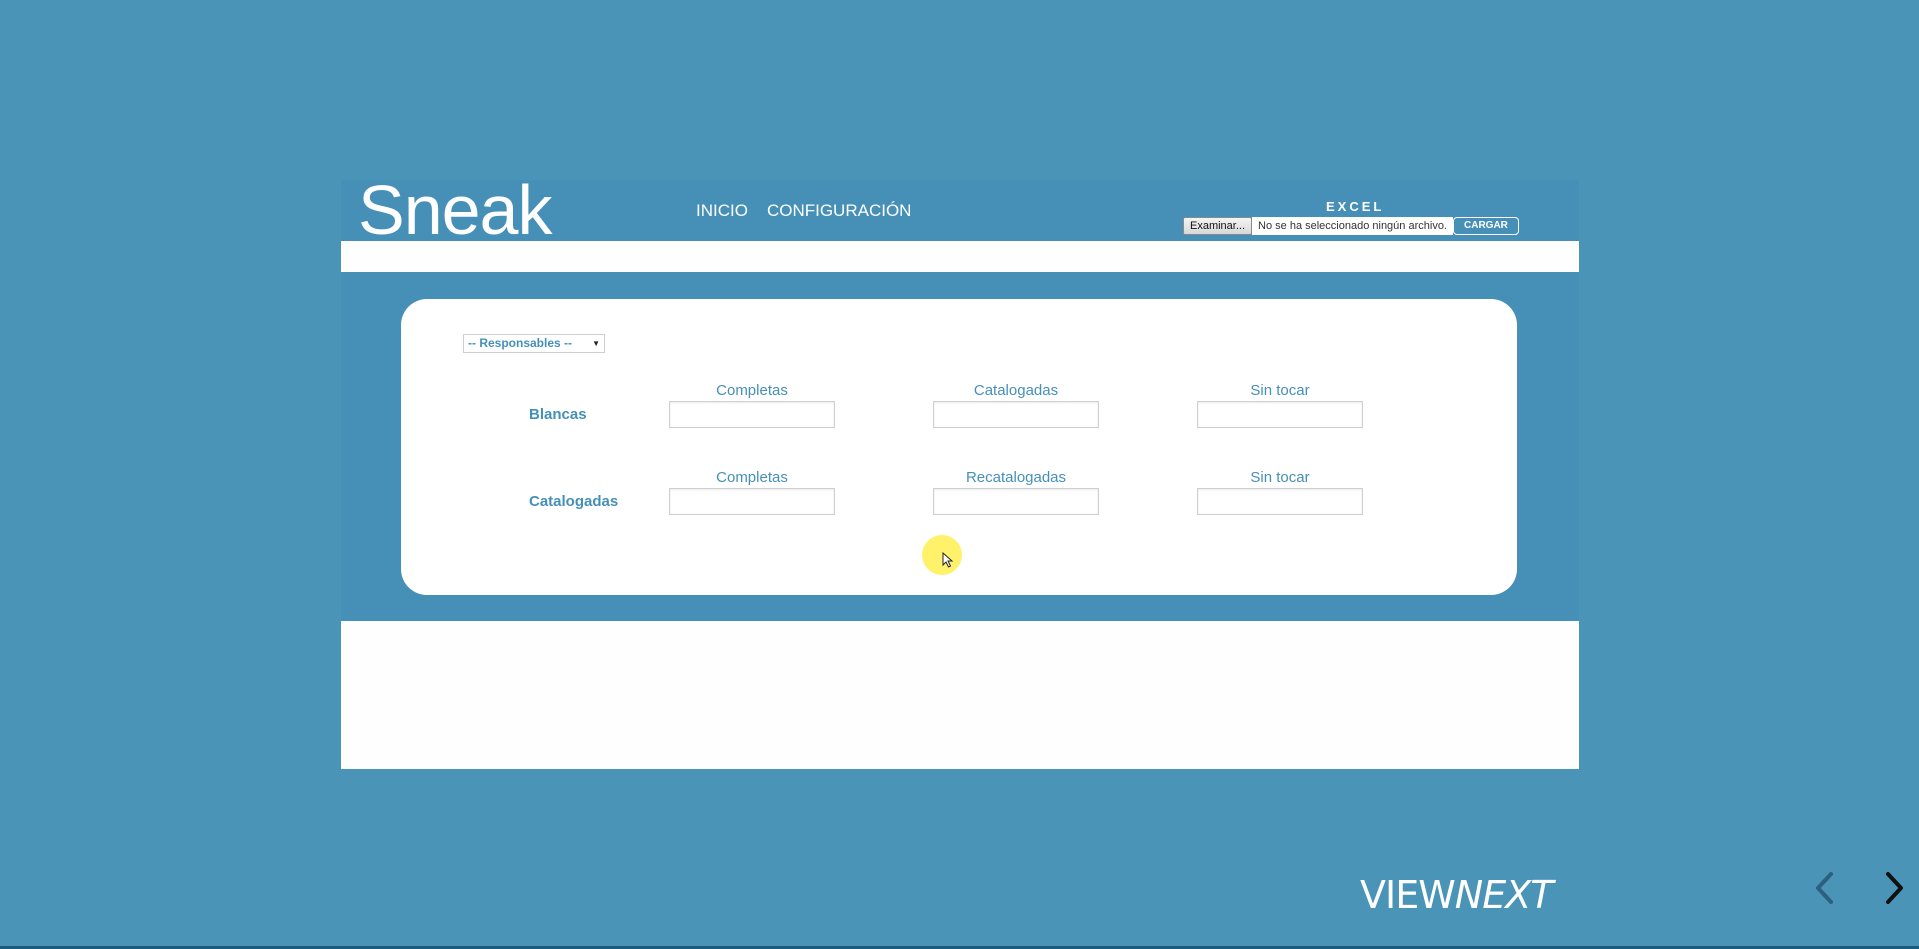  What do you see at coordinates (1355, 206) in the screenshot?
I see `excel-title: EXCEL` at bounding box center [1355, 206].